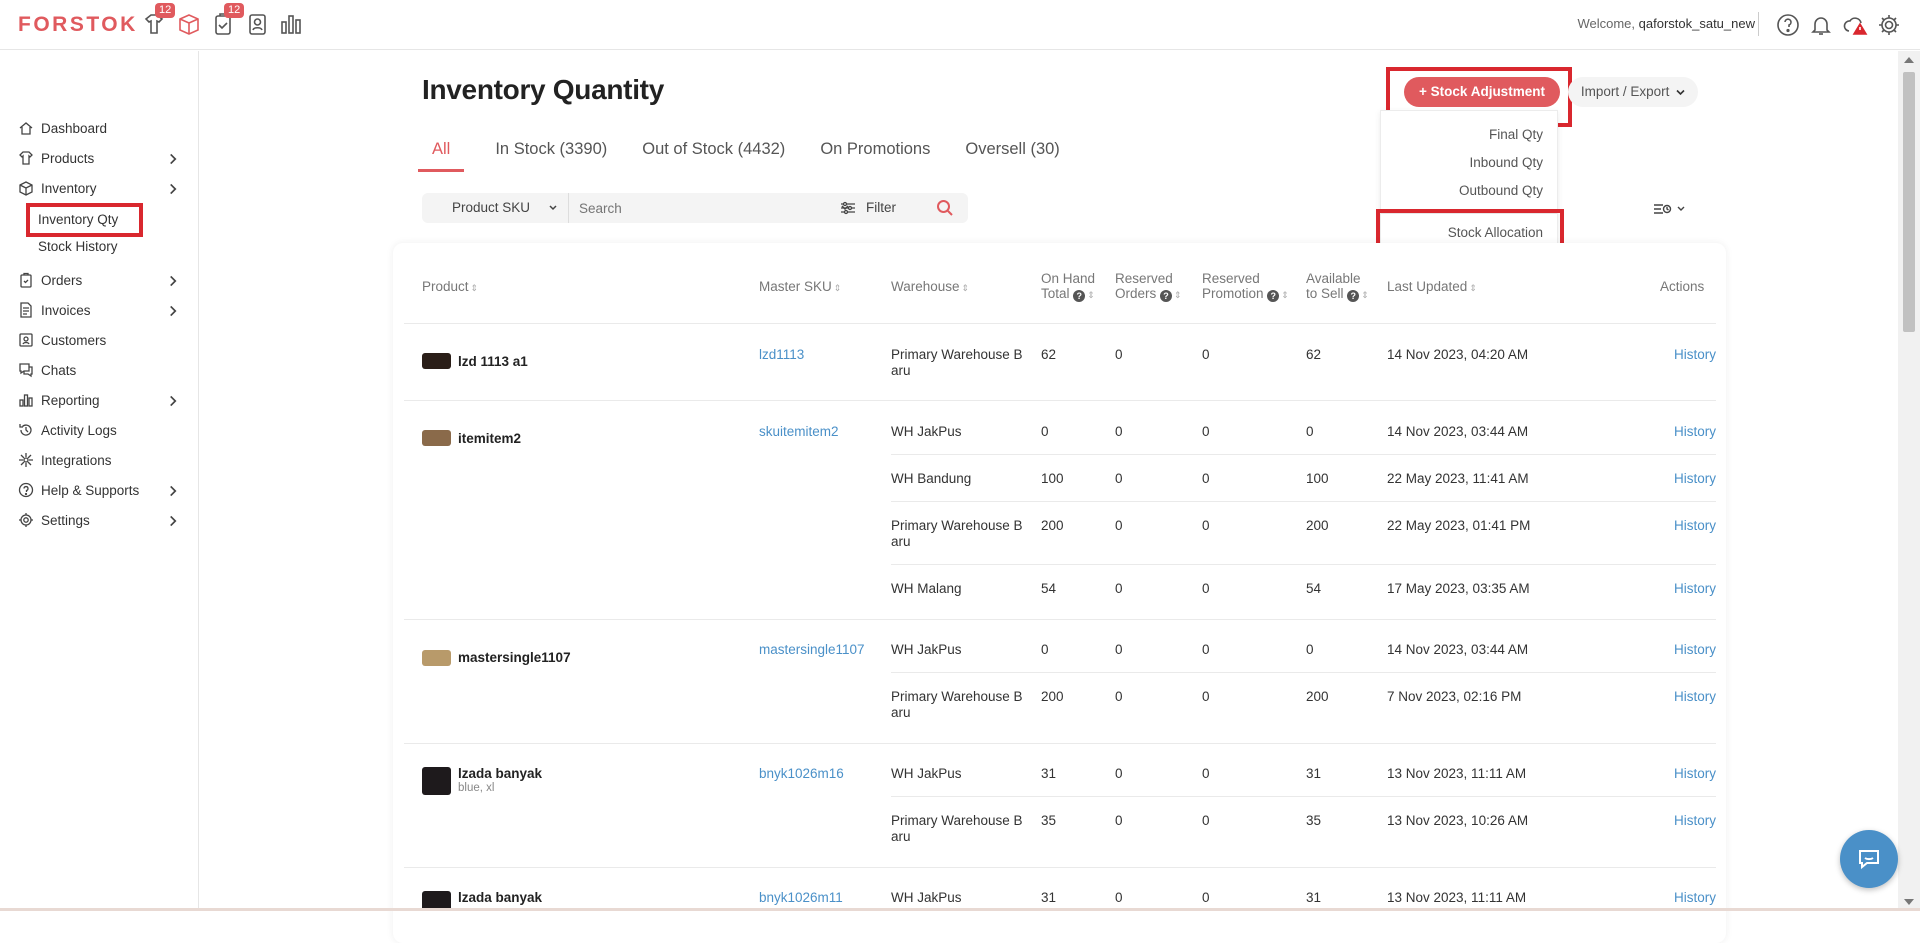 The image size is (1920, 943). I want to click on help-icon, so click(1788, 25).